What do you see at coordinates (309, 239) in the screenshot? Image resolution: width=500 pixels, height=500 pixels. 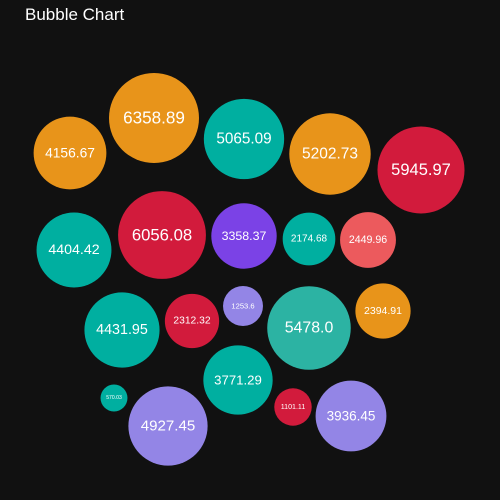 I see `bubble-label-9: 2174.68` at bounding box center [309, 239].